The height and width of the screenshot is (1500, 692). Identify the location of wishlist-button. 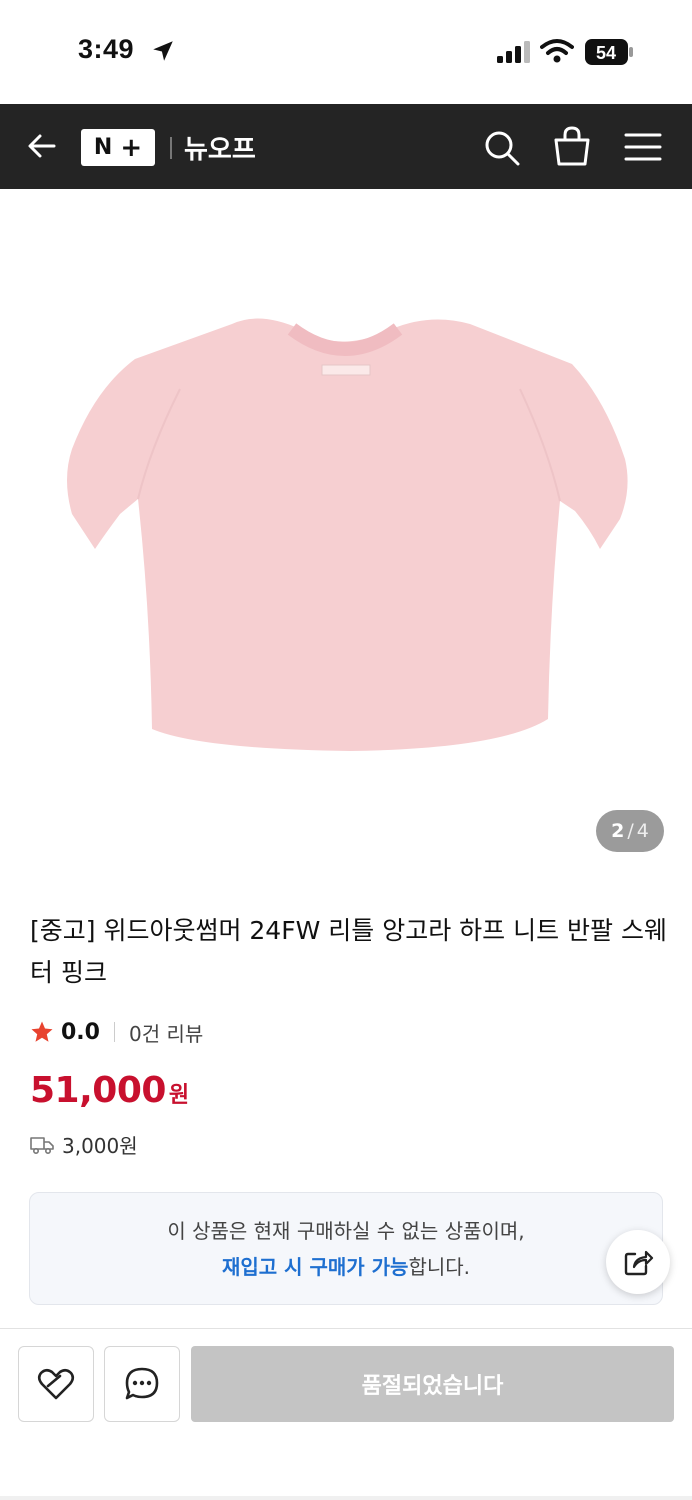
(56, 1384).